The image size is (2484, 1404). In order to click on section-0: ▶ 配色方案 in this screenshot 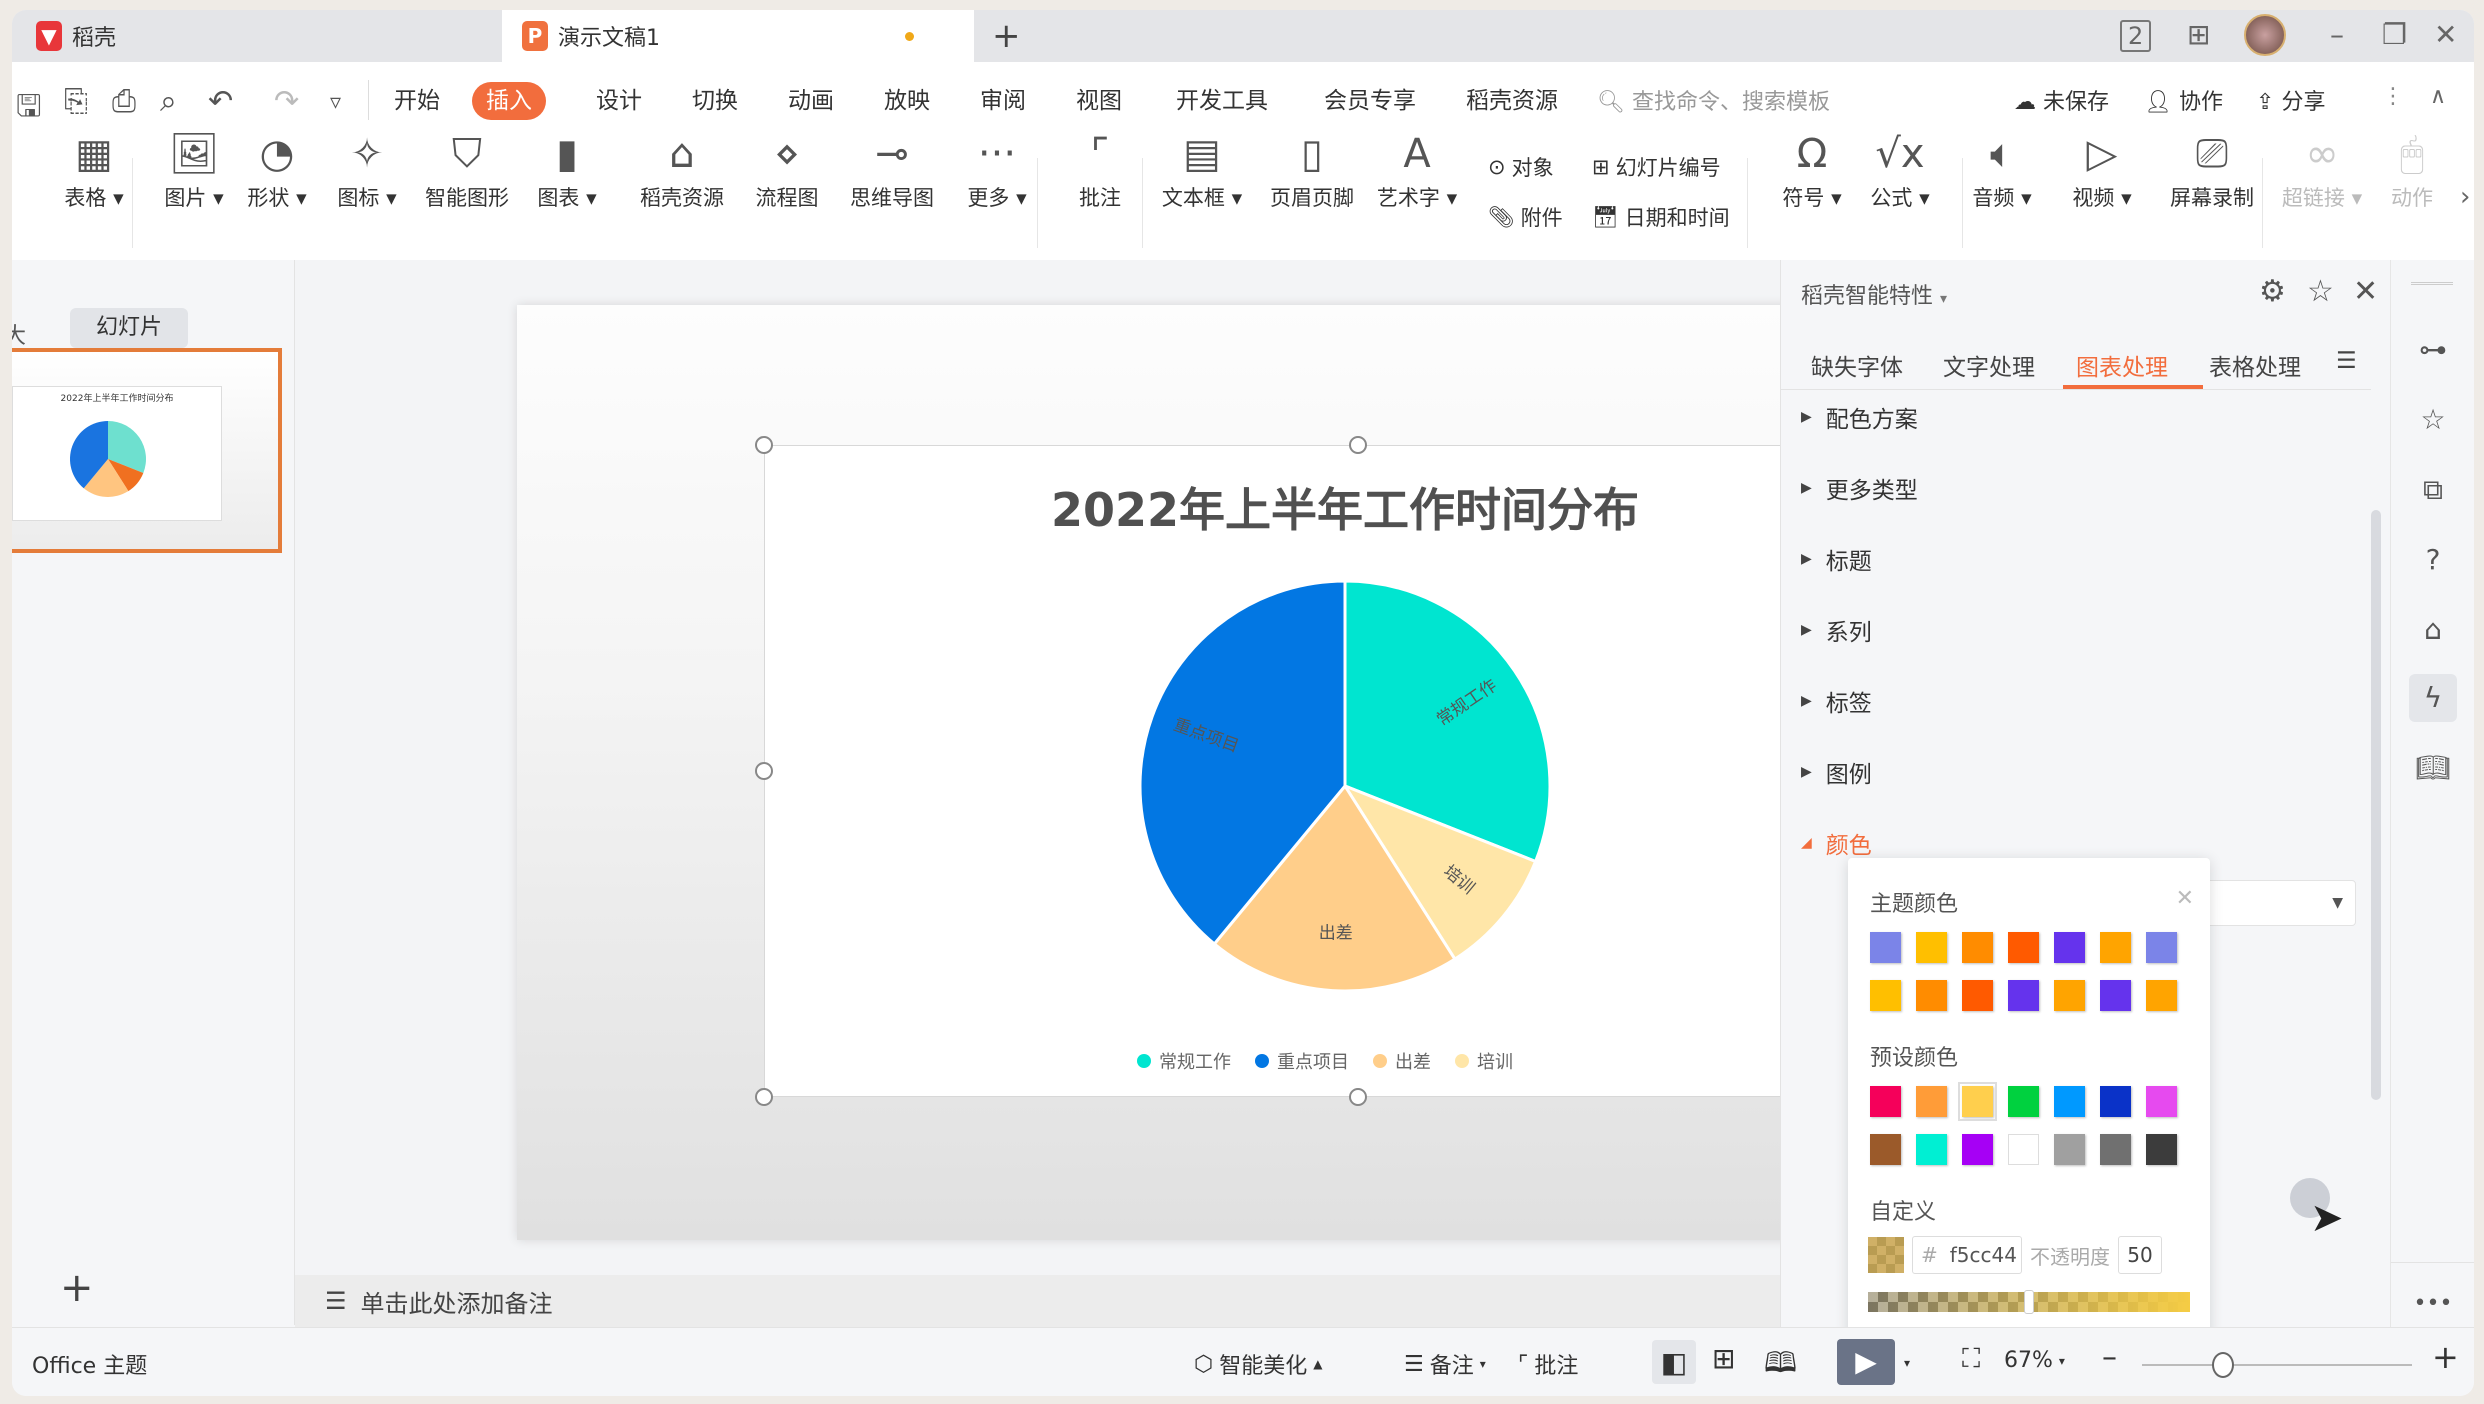, I will do `click(1859, 417)`.